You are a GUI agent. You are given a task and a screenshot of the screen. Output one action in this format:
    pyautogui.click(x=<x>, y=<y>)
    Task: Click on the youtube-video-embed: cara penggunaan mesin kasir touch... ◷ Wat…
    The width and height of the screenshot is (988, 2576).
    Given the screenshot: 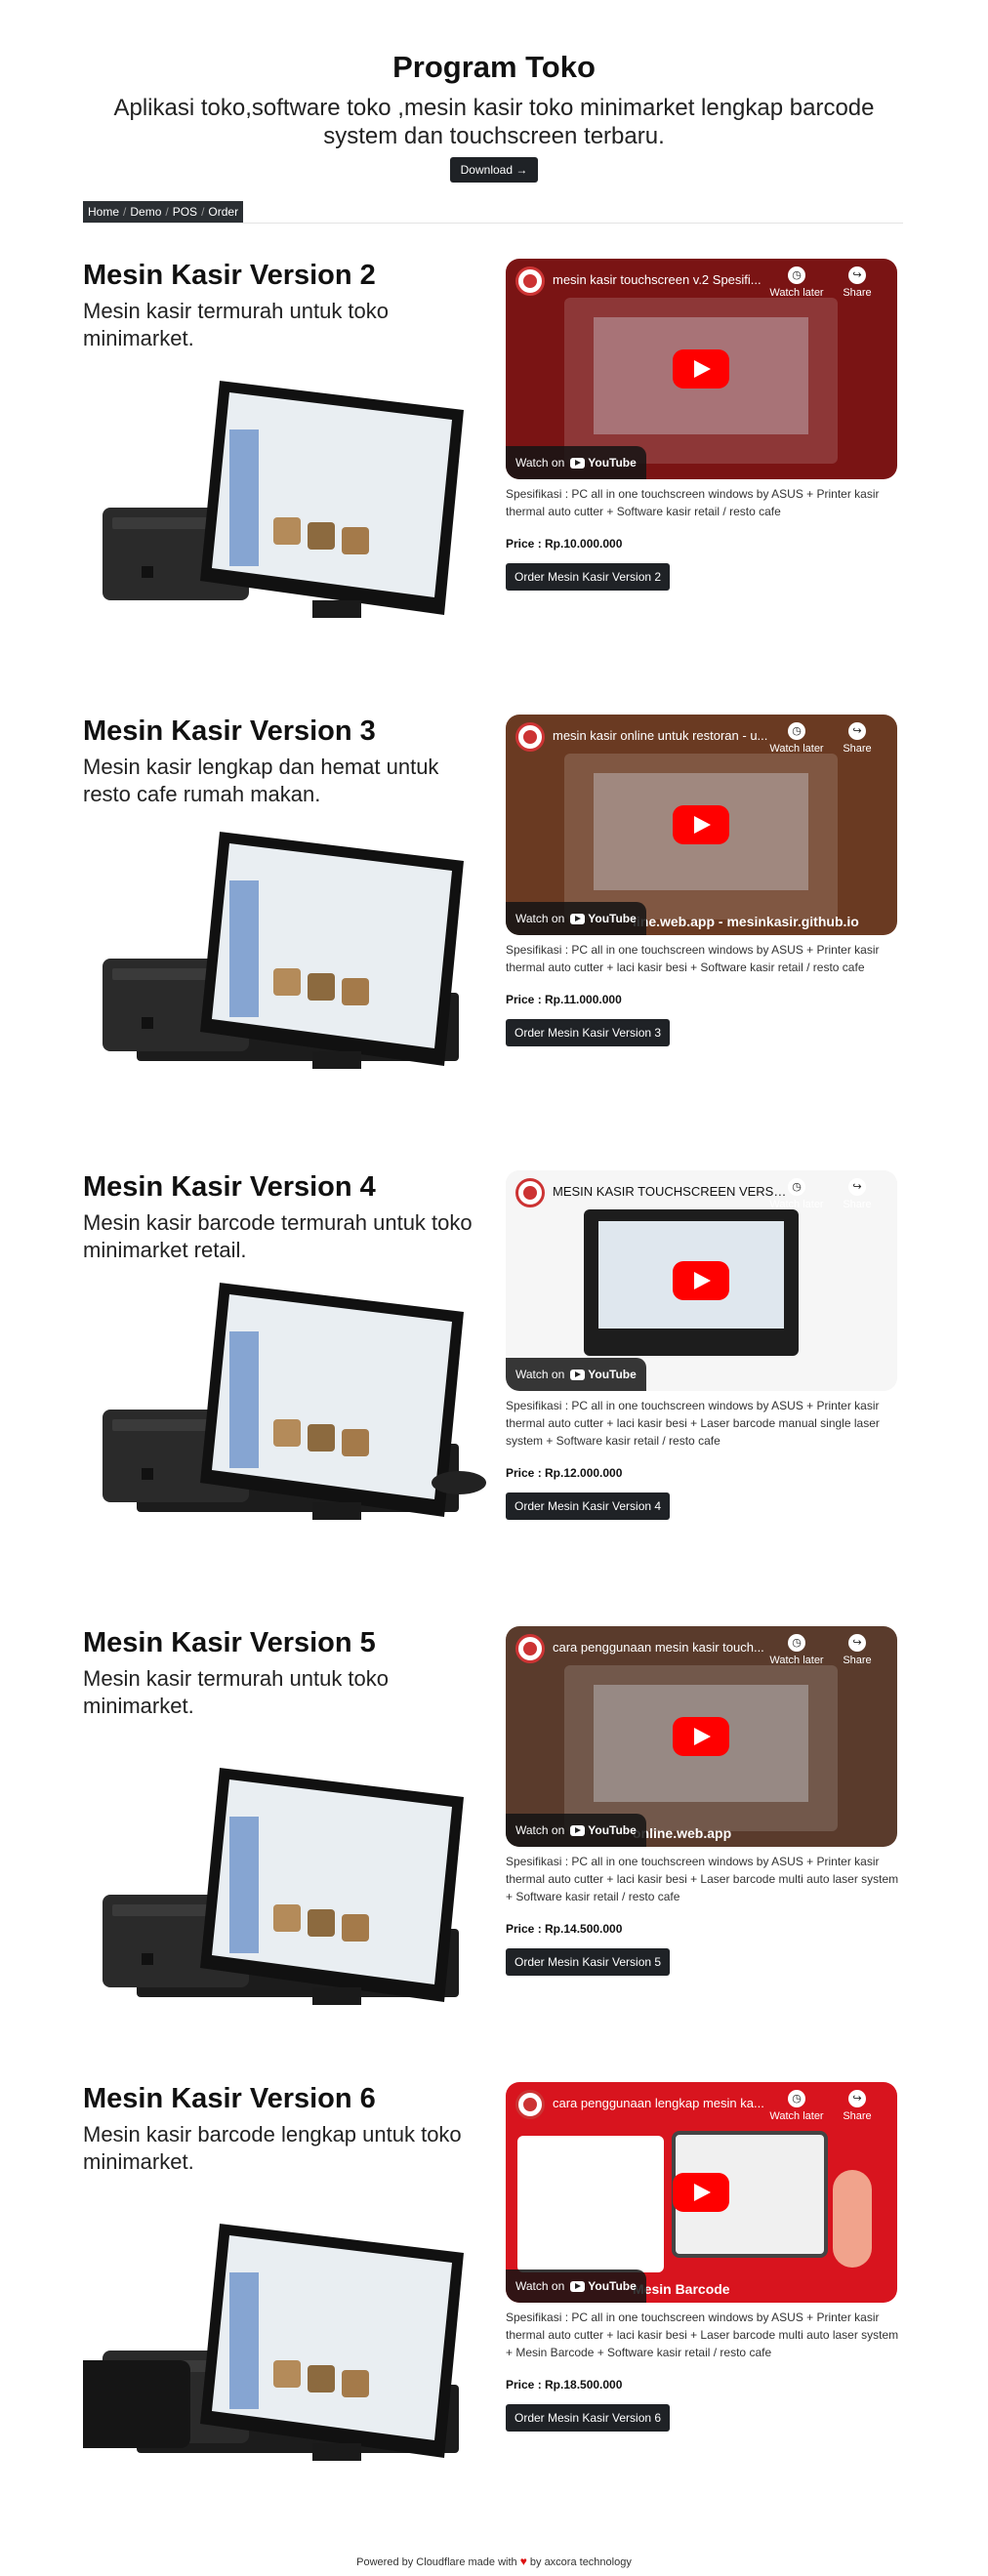 What is the action you would take?
    pyautogui.click(x=701, y=1736)
    